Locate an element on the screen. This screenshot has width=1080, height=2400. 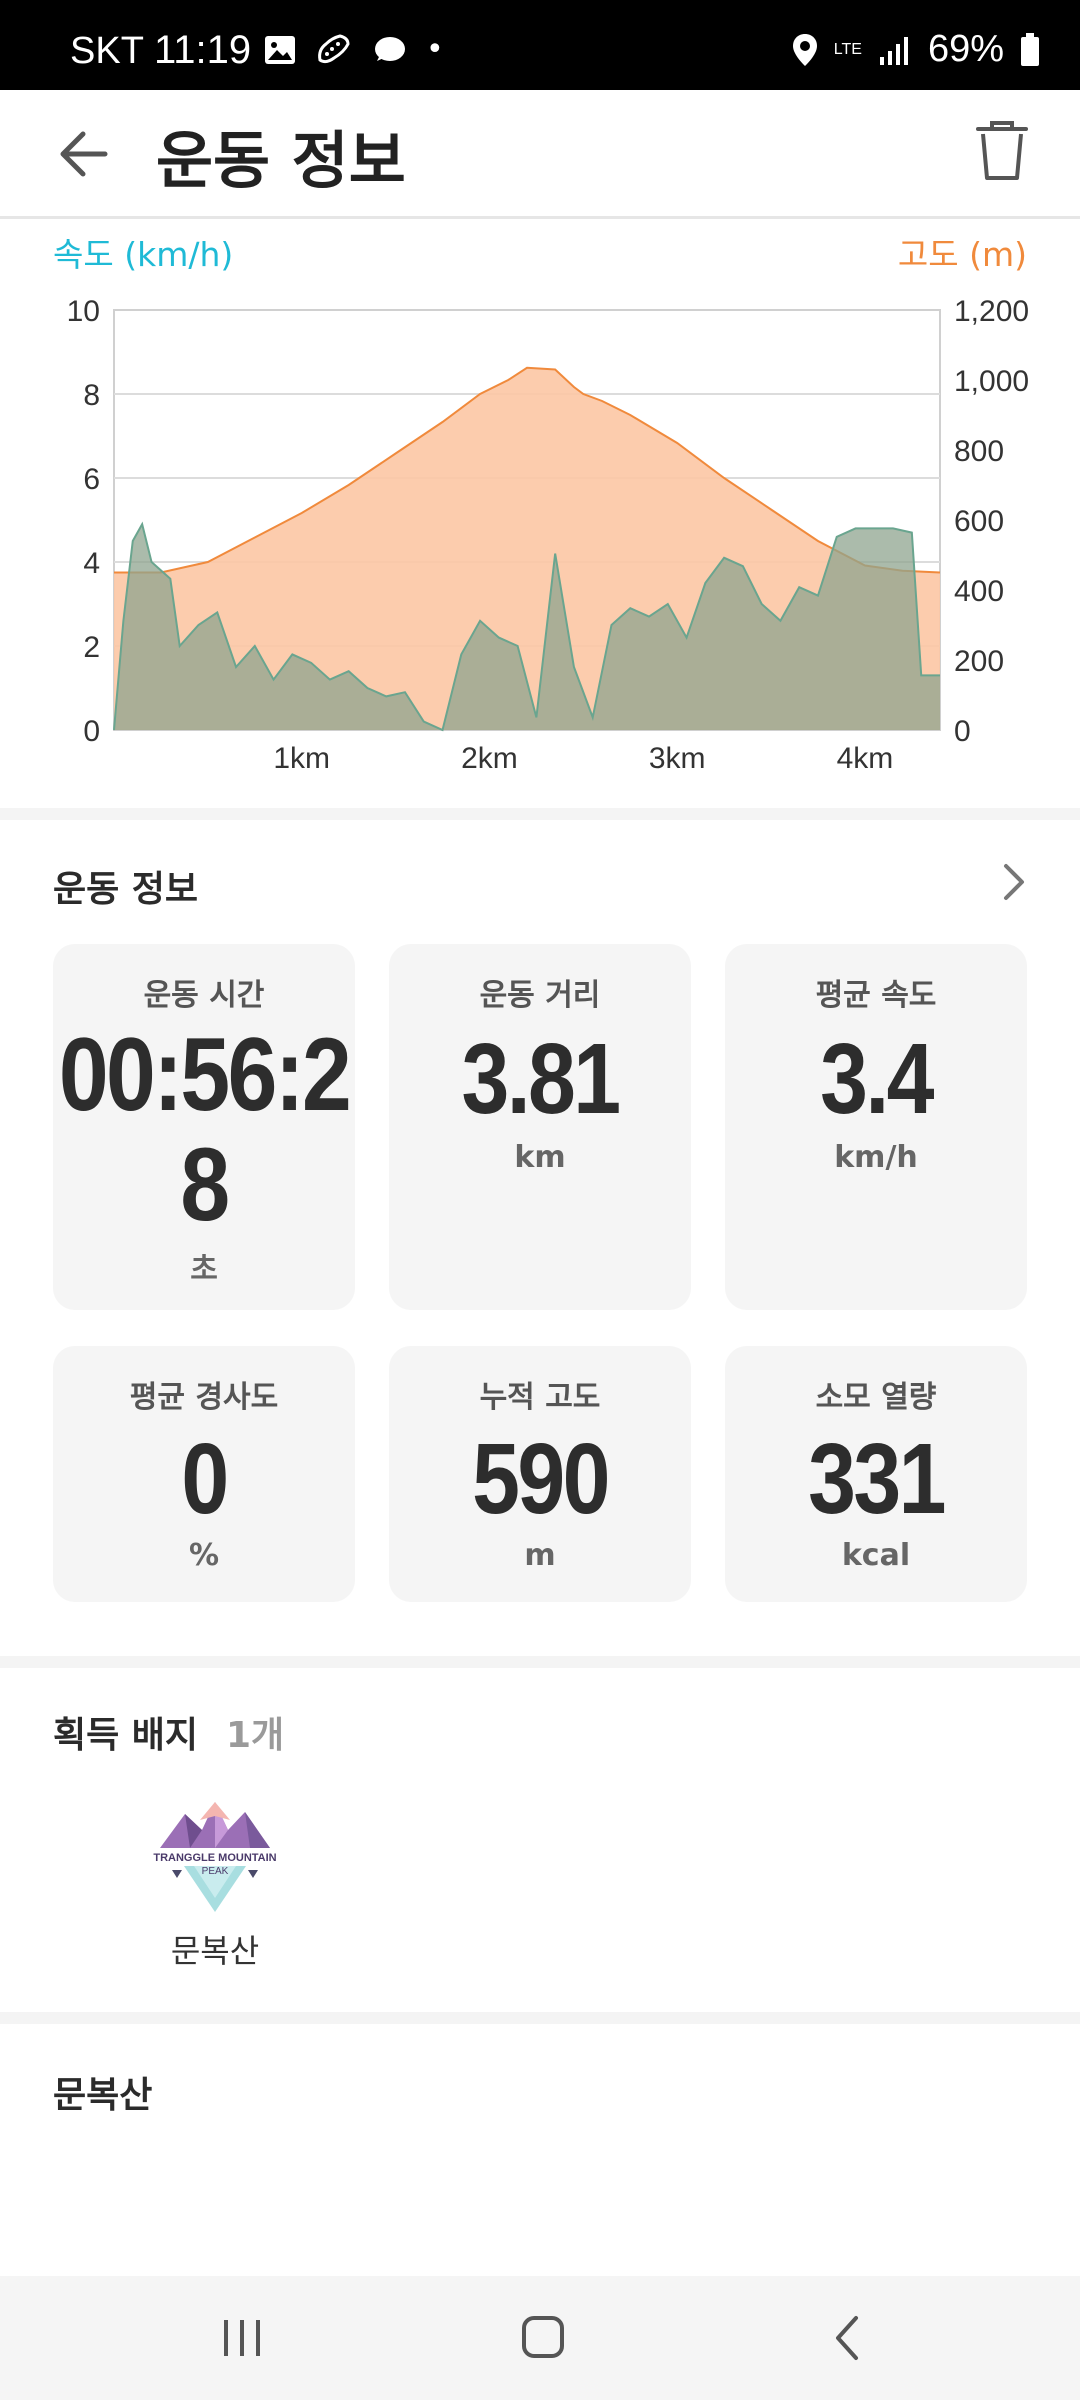
stat-value: 331 is located at coordinates (877, 1479).